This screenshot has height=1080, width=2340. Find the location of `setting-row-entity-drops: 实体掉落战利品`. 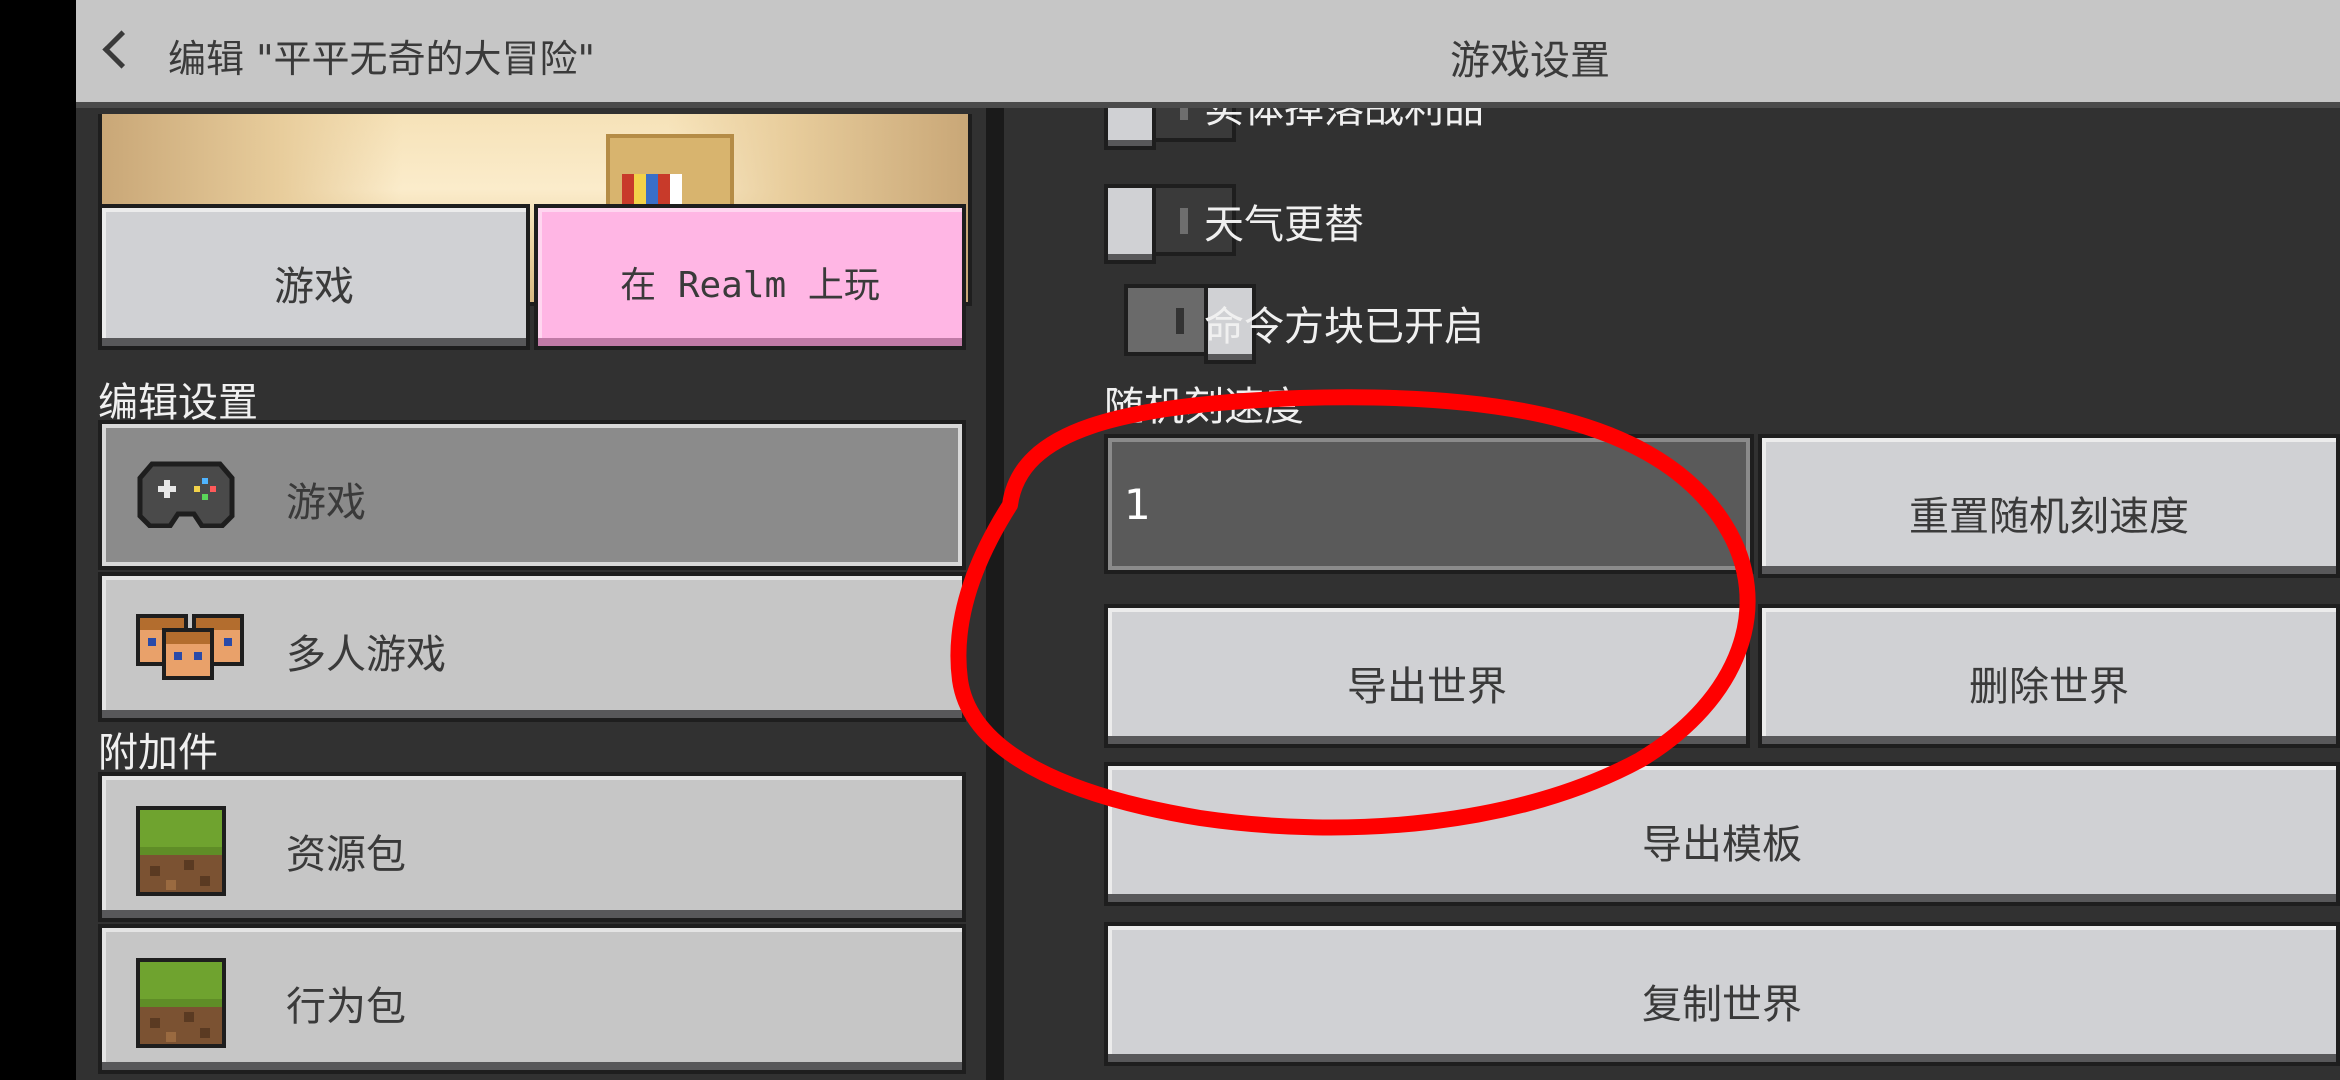

setting-row-entity-drops: 实体掉落战利品 is located at coordinates (1672, 129).